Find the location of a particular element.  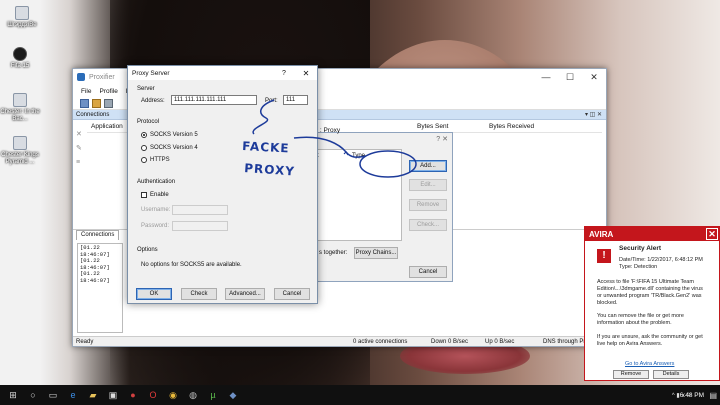

warning-icon: ! is located at coordinates (604, 256).